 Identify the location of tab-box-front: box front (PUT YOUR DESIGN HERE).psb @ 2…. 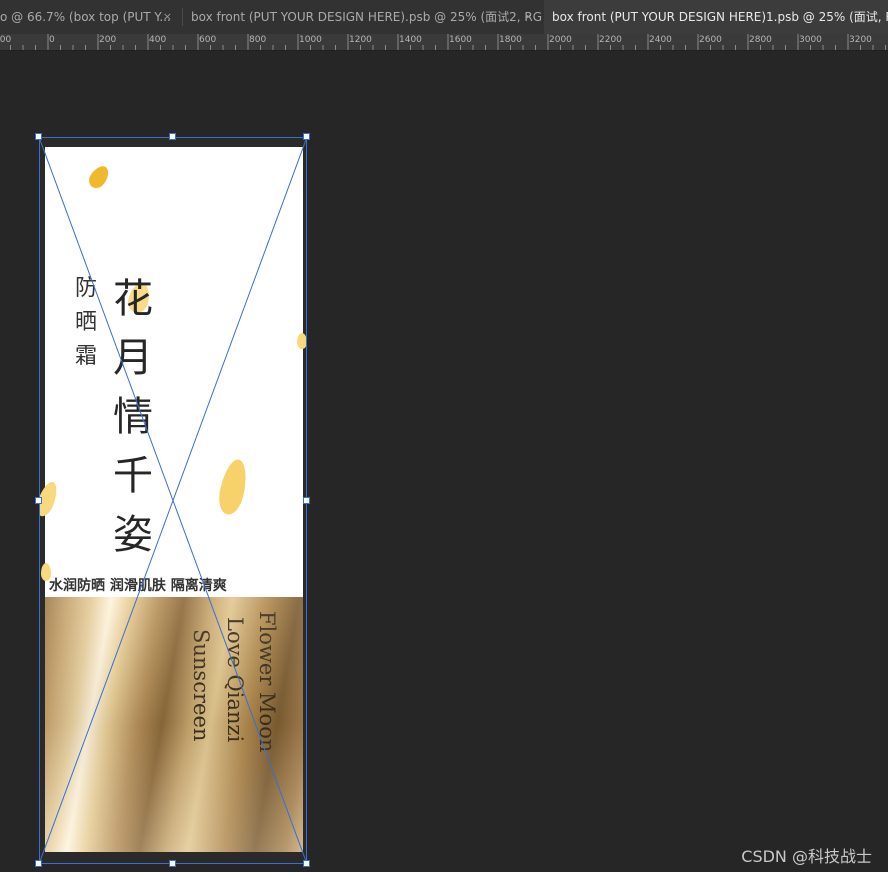
(363, 17).